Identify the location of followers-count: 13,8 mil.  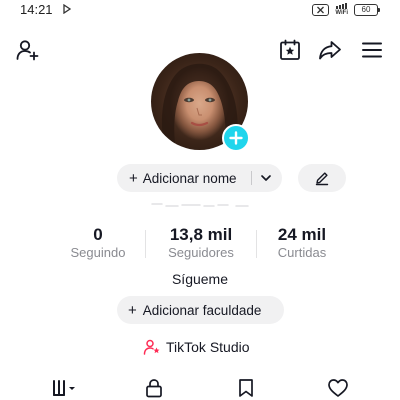
(201, 234).